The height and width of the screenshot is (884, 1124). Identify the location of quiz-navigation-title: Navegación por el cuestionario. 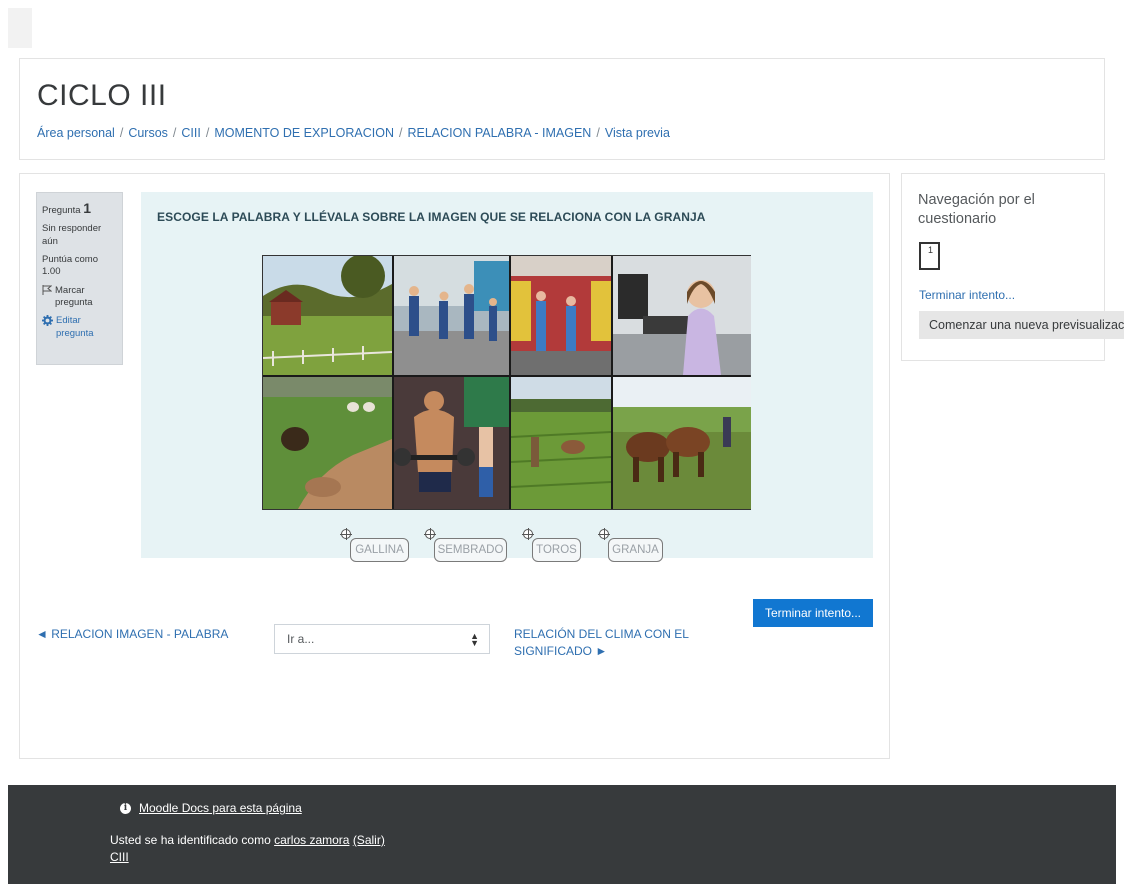
(976, 209).